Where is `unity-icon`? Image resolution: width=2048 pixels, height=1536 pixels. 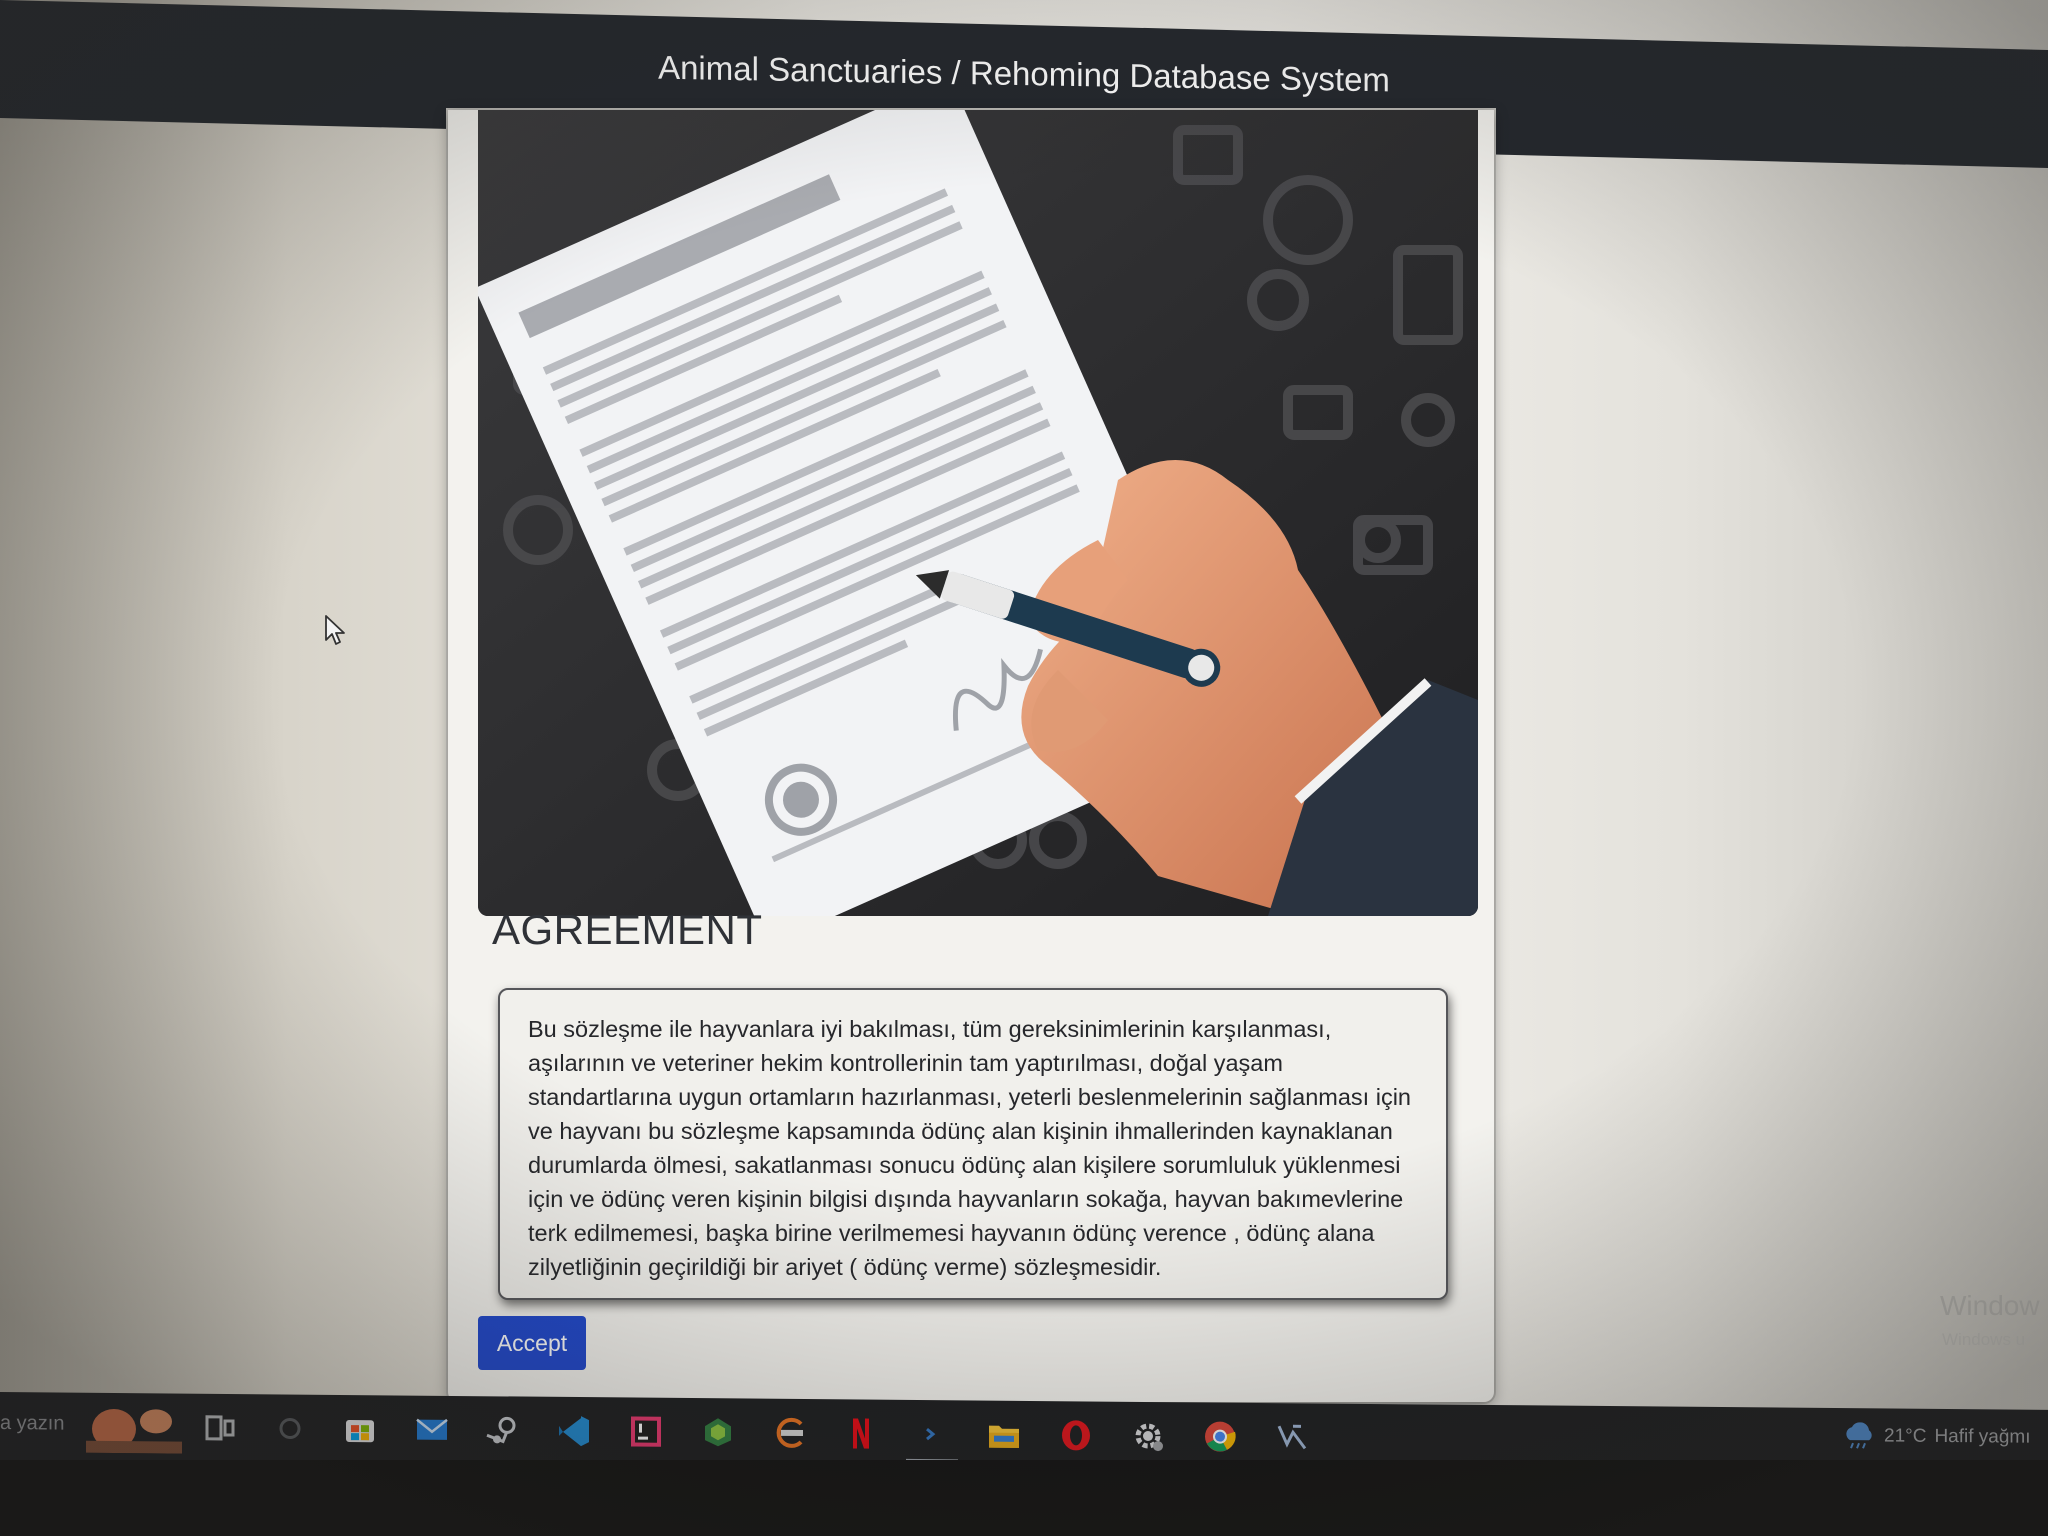
unity-icon is located at coordinates (1292, 1437).